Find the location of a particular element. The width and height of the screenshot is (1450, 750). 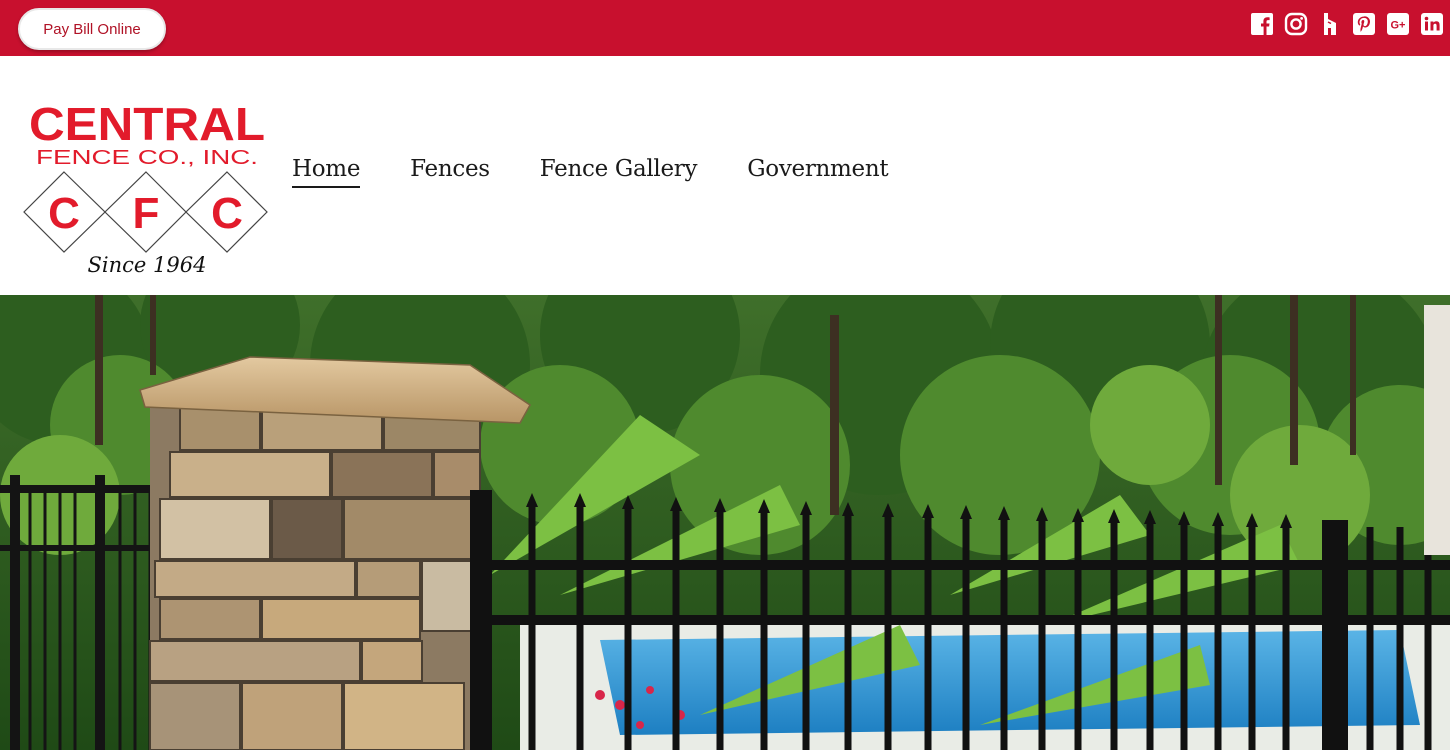

google-plus-icon: G+ is located at coordinates (1398, 24).